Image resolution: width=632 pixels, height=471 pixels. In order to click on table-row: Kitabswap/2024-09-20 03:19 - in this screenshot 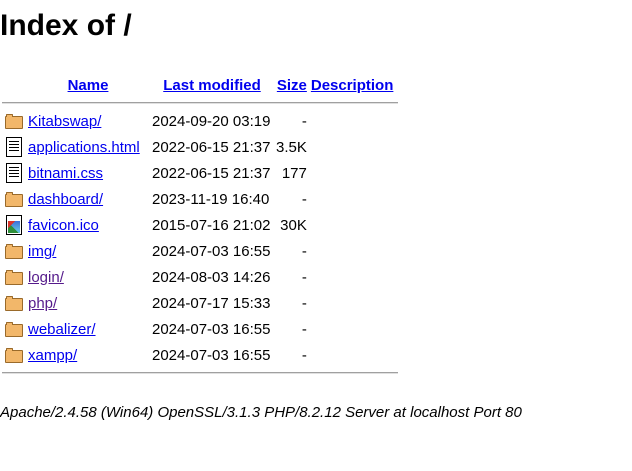, I will do `click(200, 121)`.